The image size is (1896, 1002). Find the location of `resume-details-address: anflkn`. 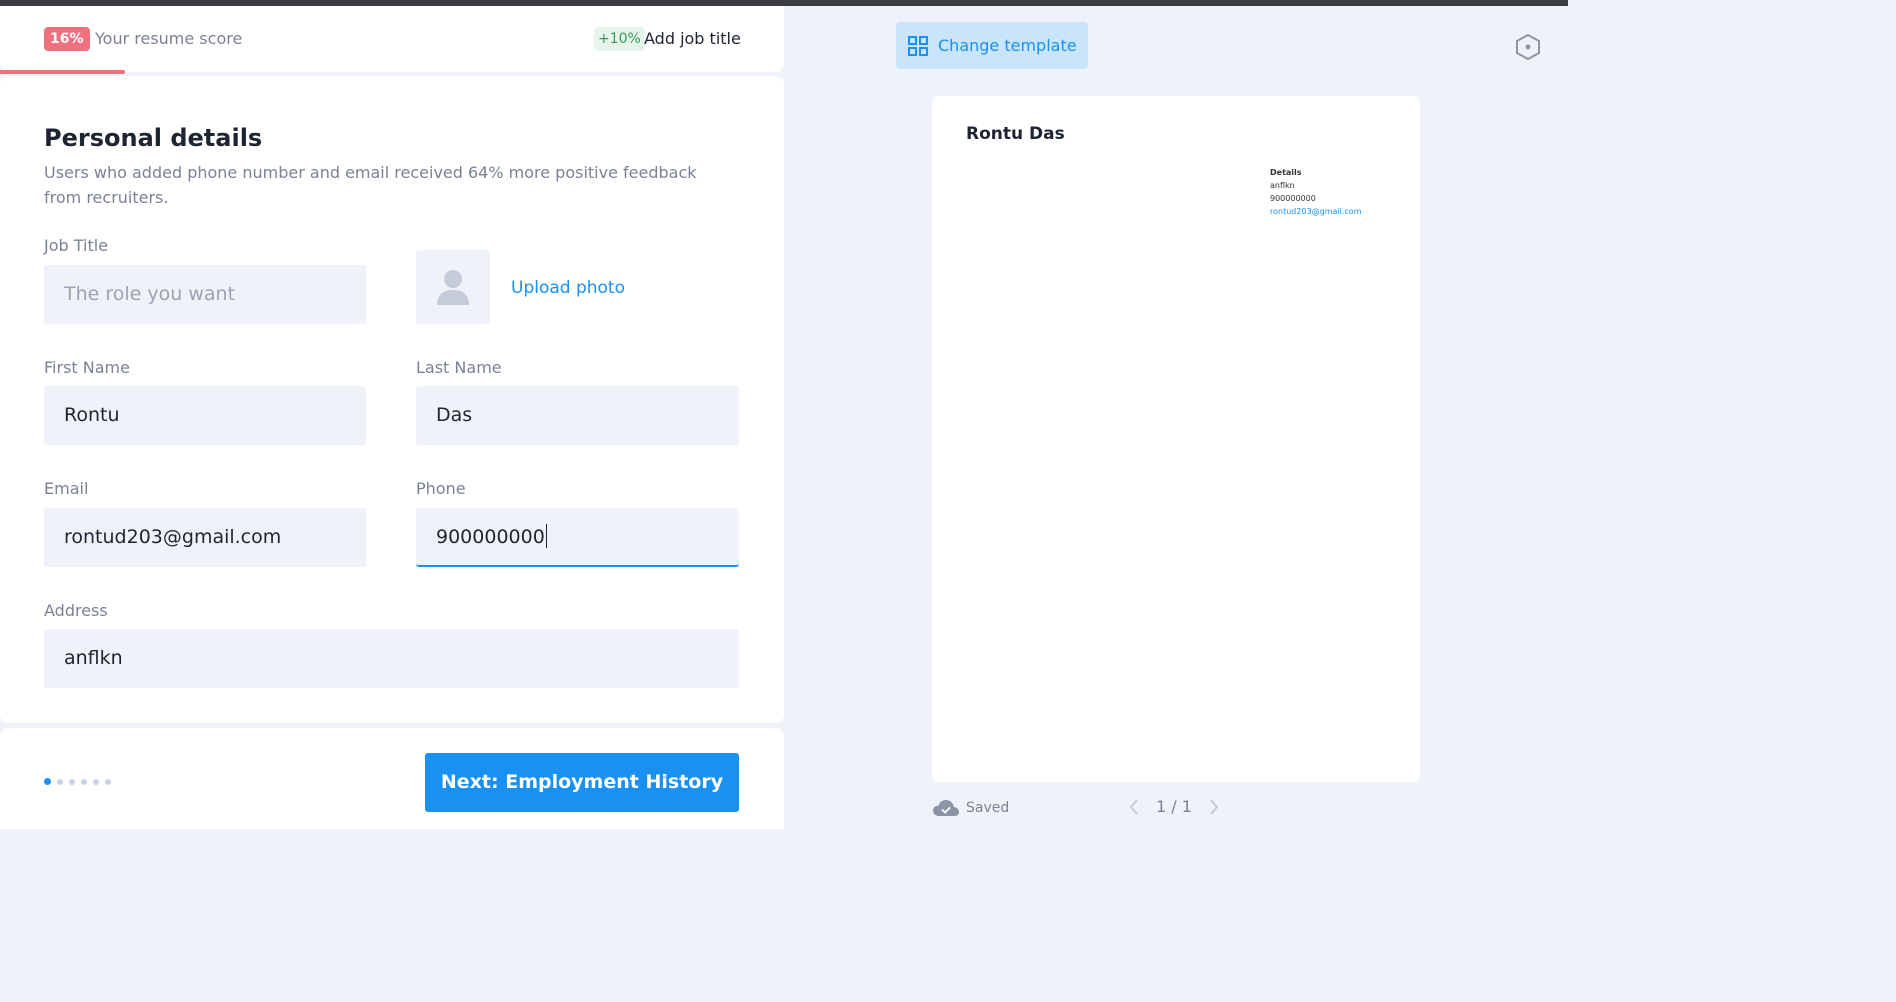

resume-details-address: anflkn is located at coordinates (1282, 185).